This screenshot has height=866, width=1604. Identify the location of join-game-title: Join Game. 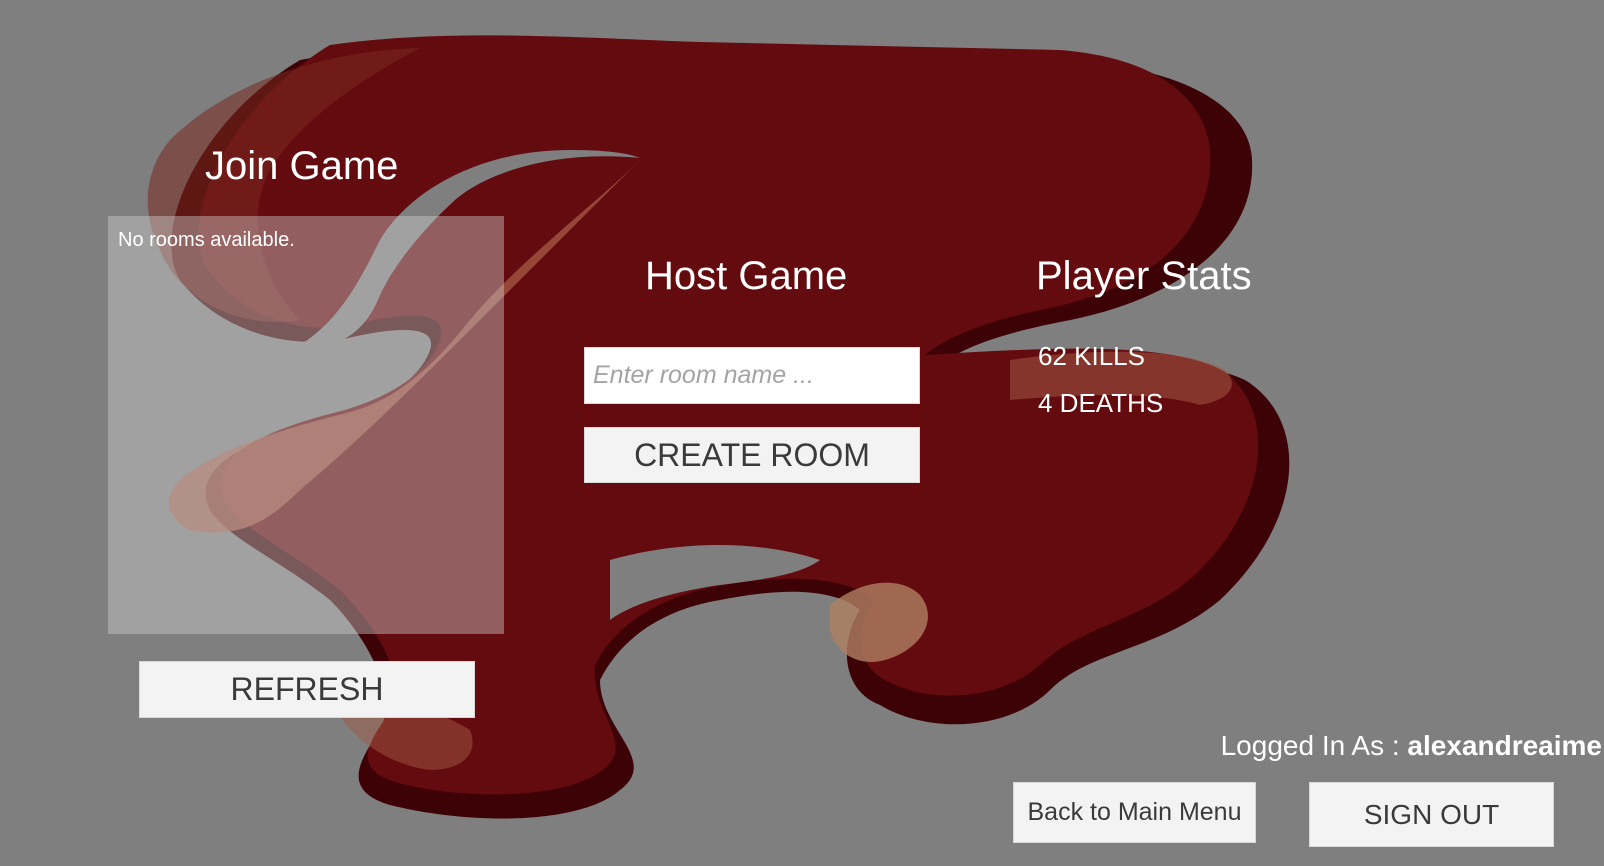
(302, 166).